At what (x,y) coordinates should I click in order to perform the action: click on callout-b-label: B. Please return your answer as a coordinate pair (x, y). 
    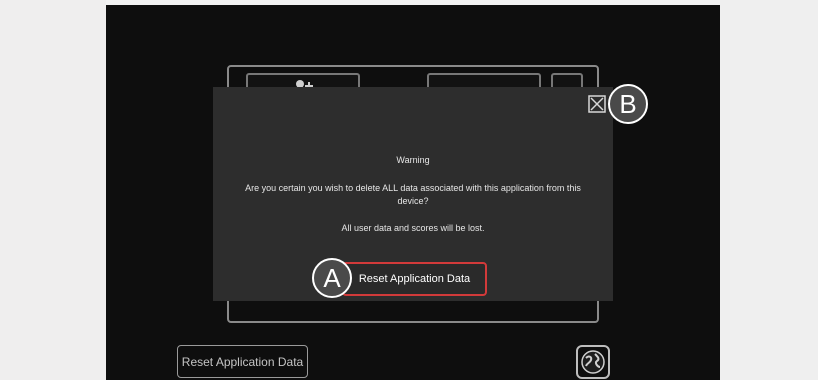
    Looking at the image, I should click on (628, 104).